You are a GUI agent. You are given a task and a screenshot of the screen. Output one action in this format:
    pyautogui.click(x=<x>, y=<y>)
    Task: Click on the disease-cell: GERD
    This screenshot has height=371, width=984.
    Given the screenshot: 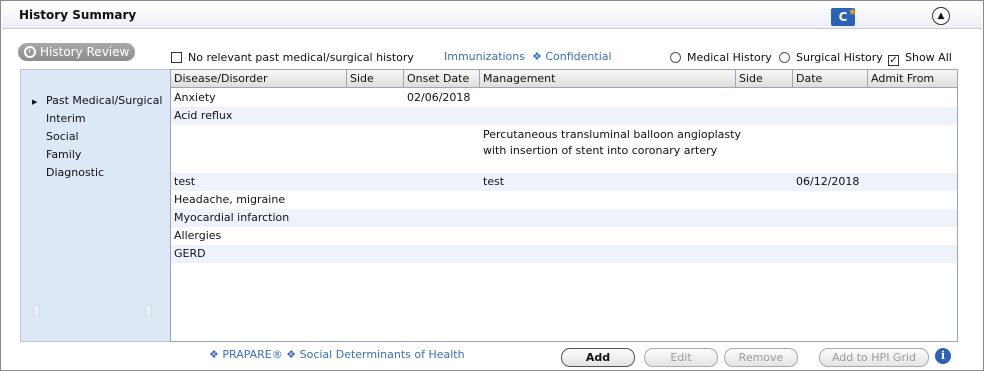 What is the action you would take?
    pyautogui.click(x=190, y=253)
    